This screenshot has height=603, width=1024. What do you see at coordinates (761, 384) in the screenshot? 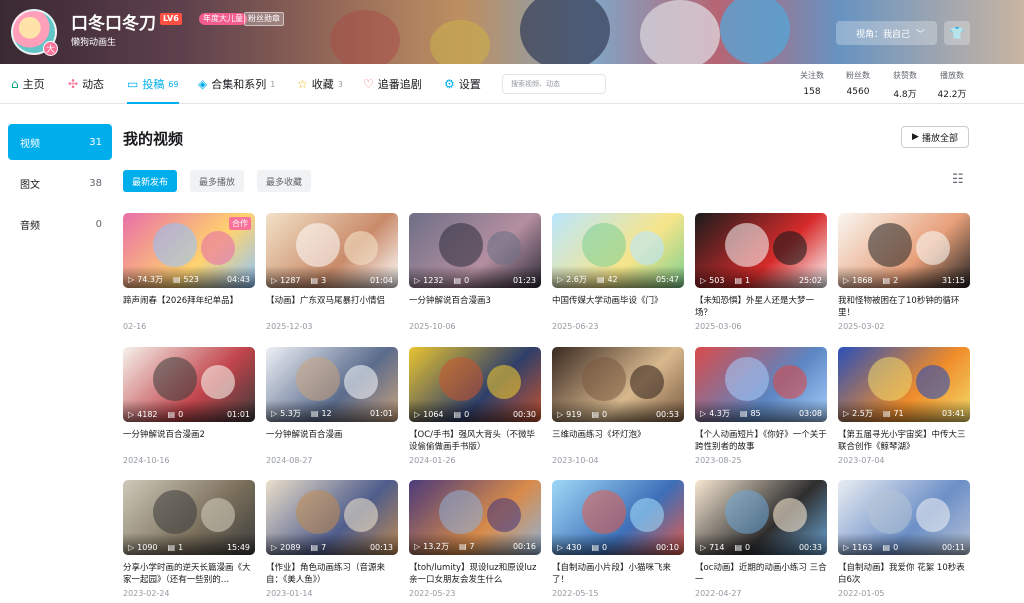
I see `video-thumbnail: ▷ 4.3万 ▤ 85 03:08` at bounding box center [761, 384].